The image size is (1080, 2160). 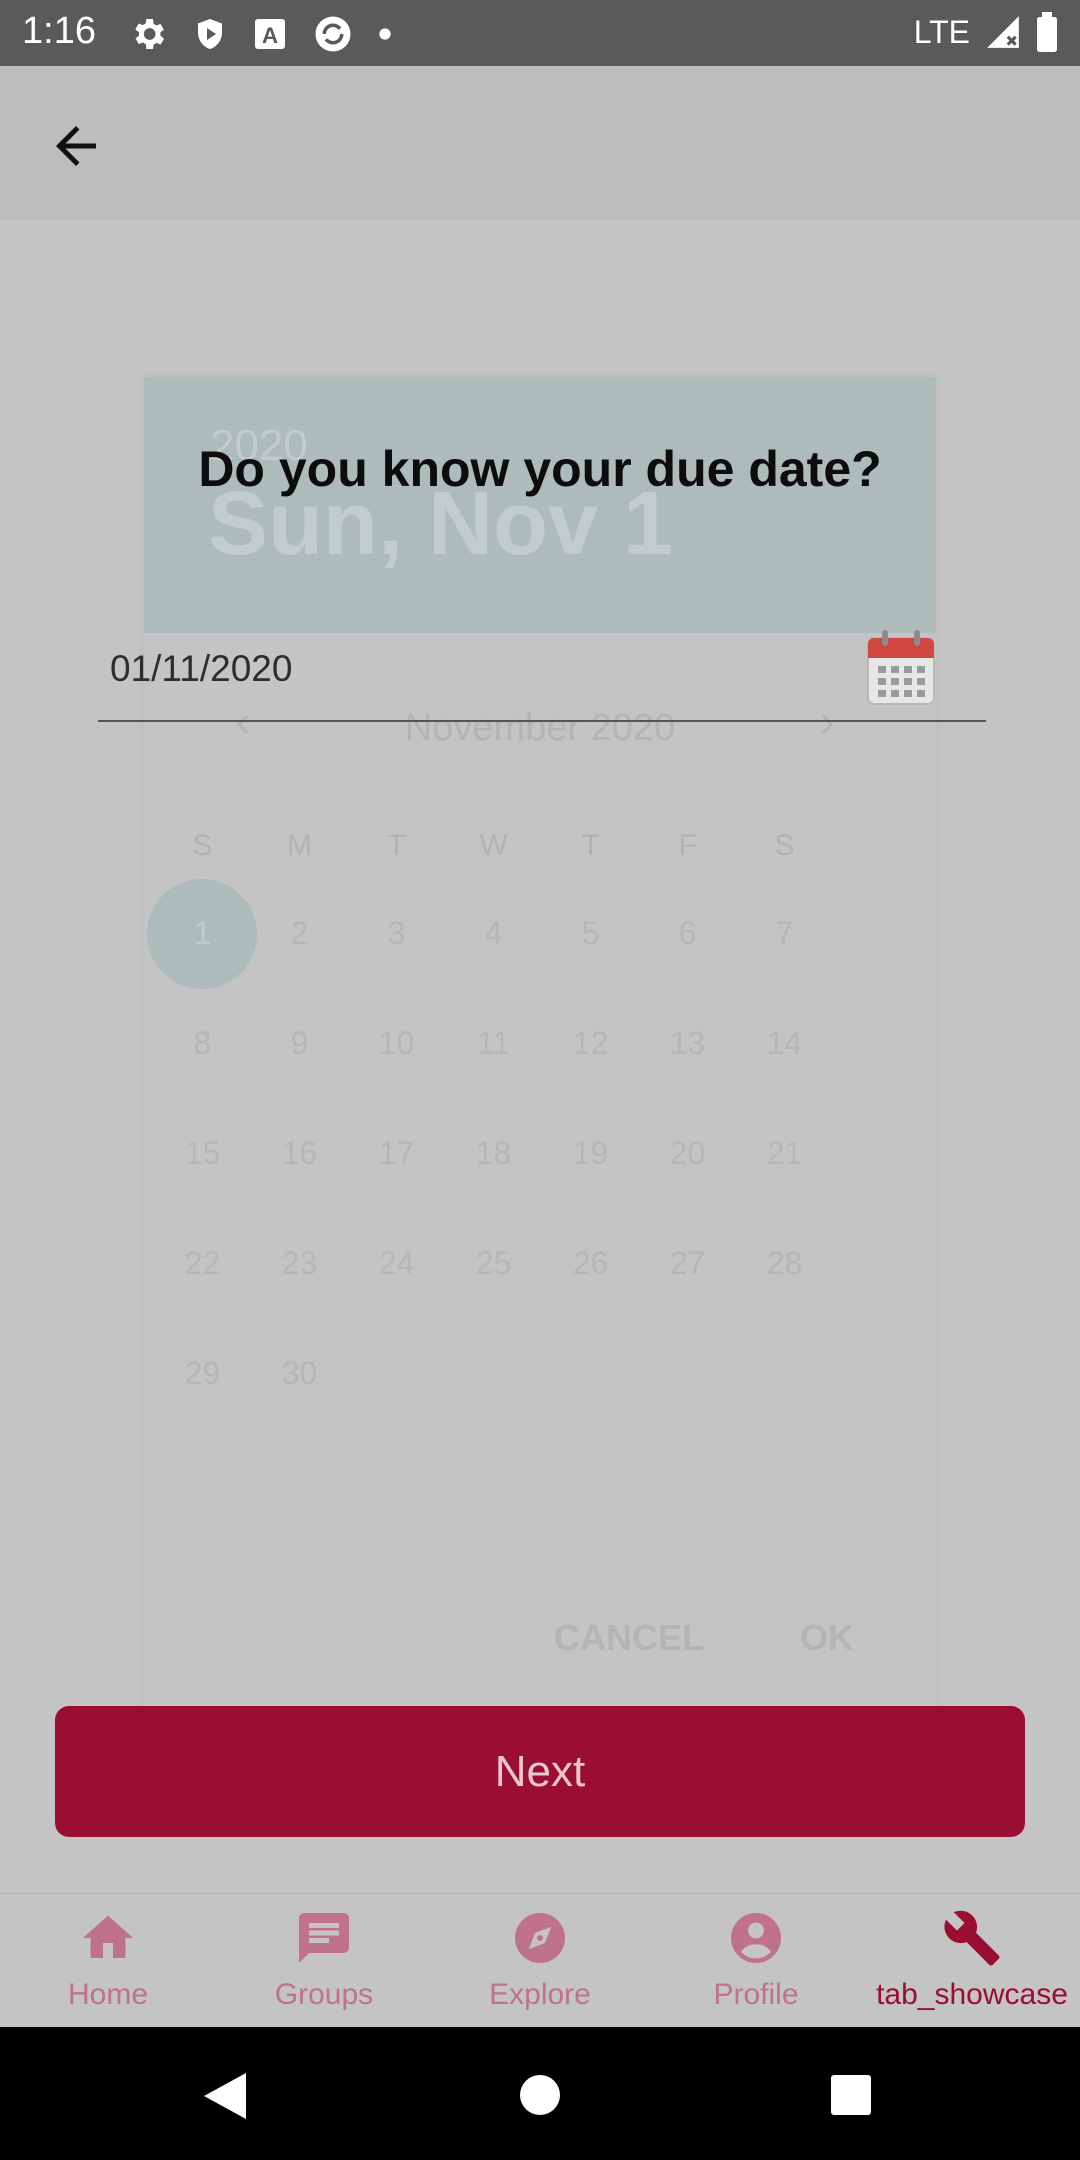 What do you see at coordinates (540, 469) in the screenshot?
I see `page-title: Do you know your due date?` at bounding box center [540, 469].